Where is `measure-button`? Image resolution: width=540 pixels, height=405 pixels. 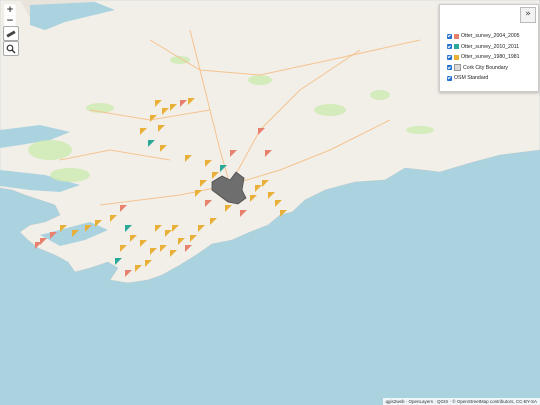
measure-button is located at coordinates (11, 33).